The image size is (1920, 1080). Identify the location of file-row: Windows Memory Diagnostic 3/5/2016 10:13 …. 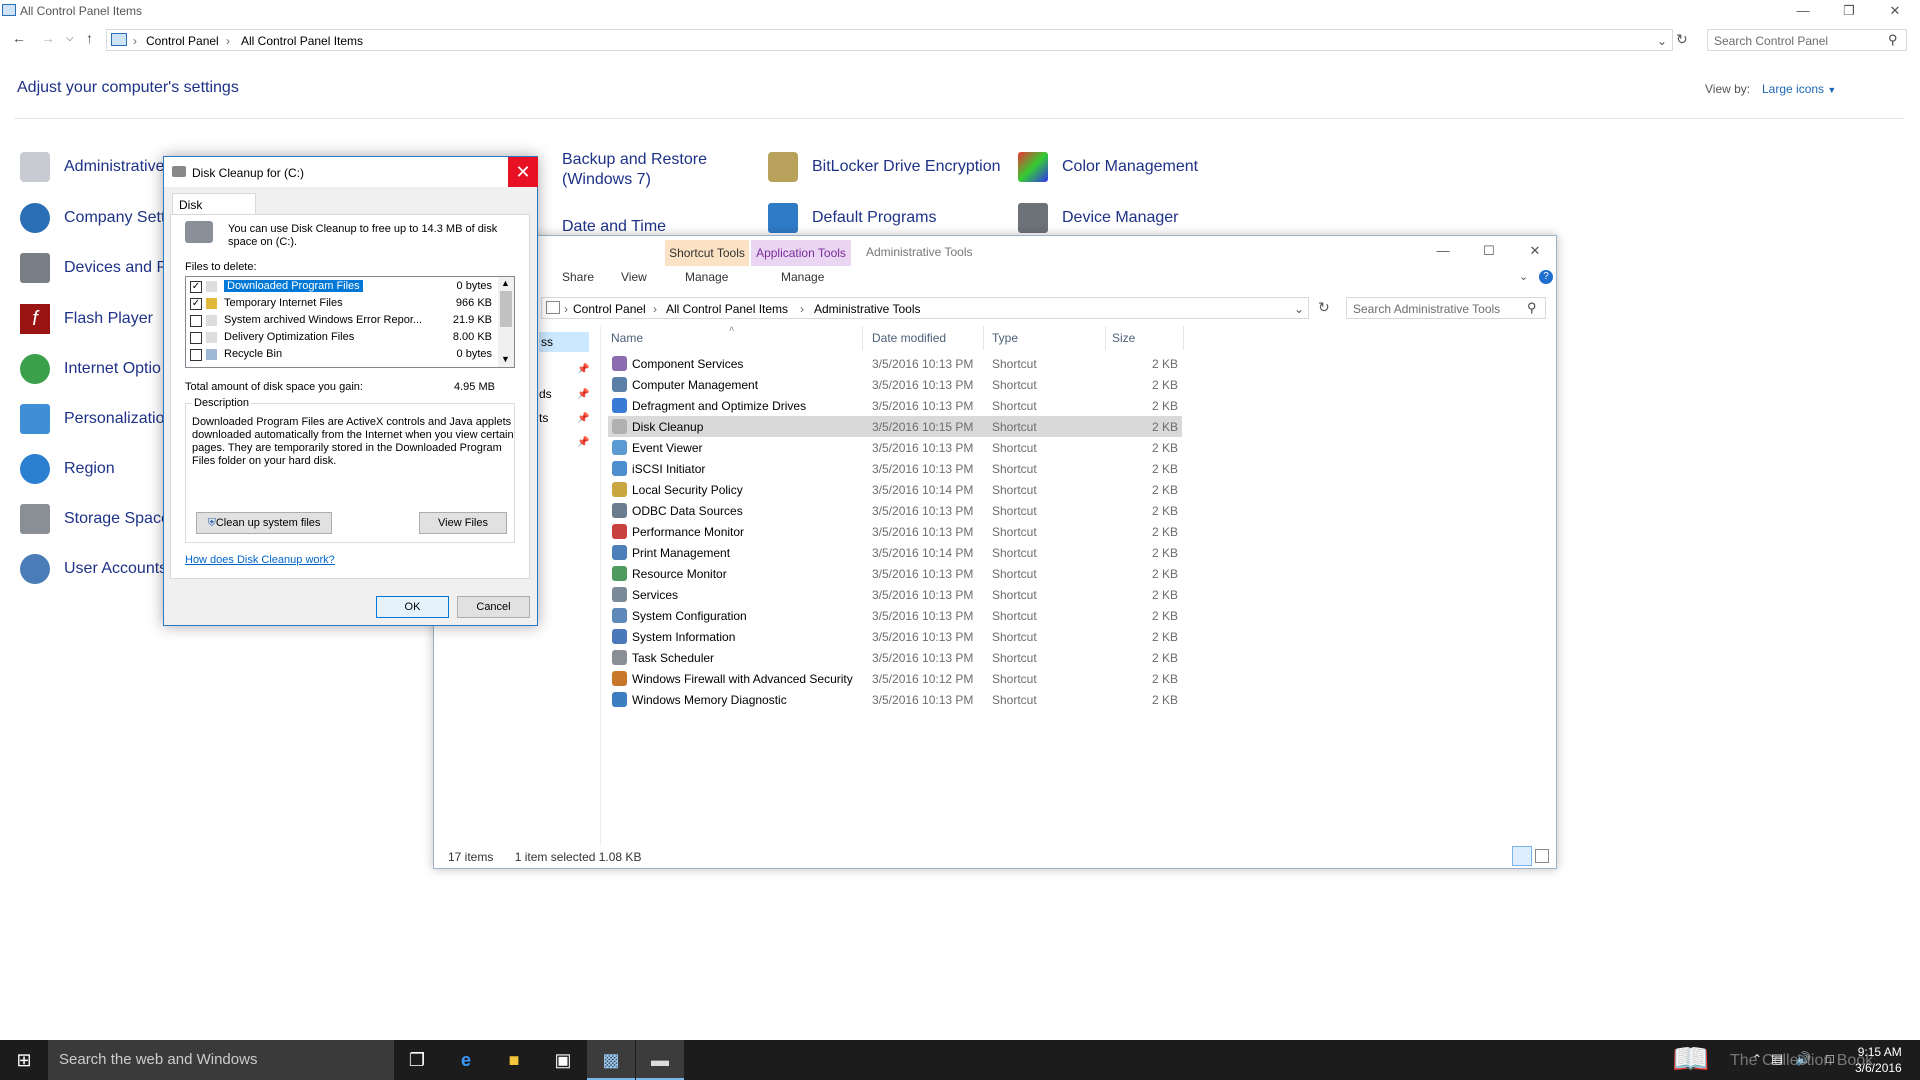
(895, 699).